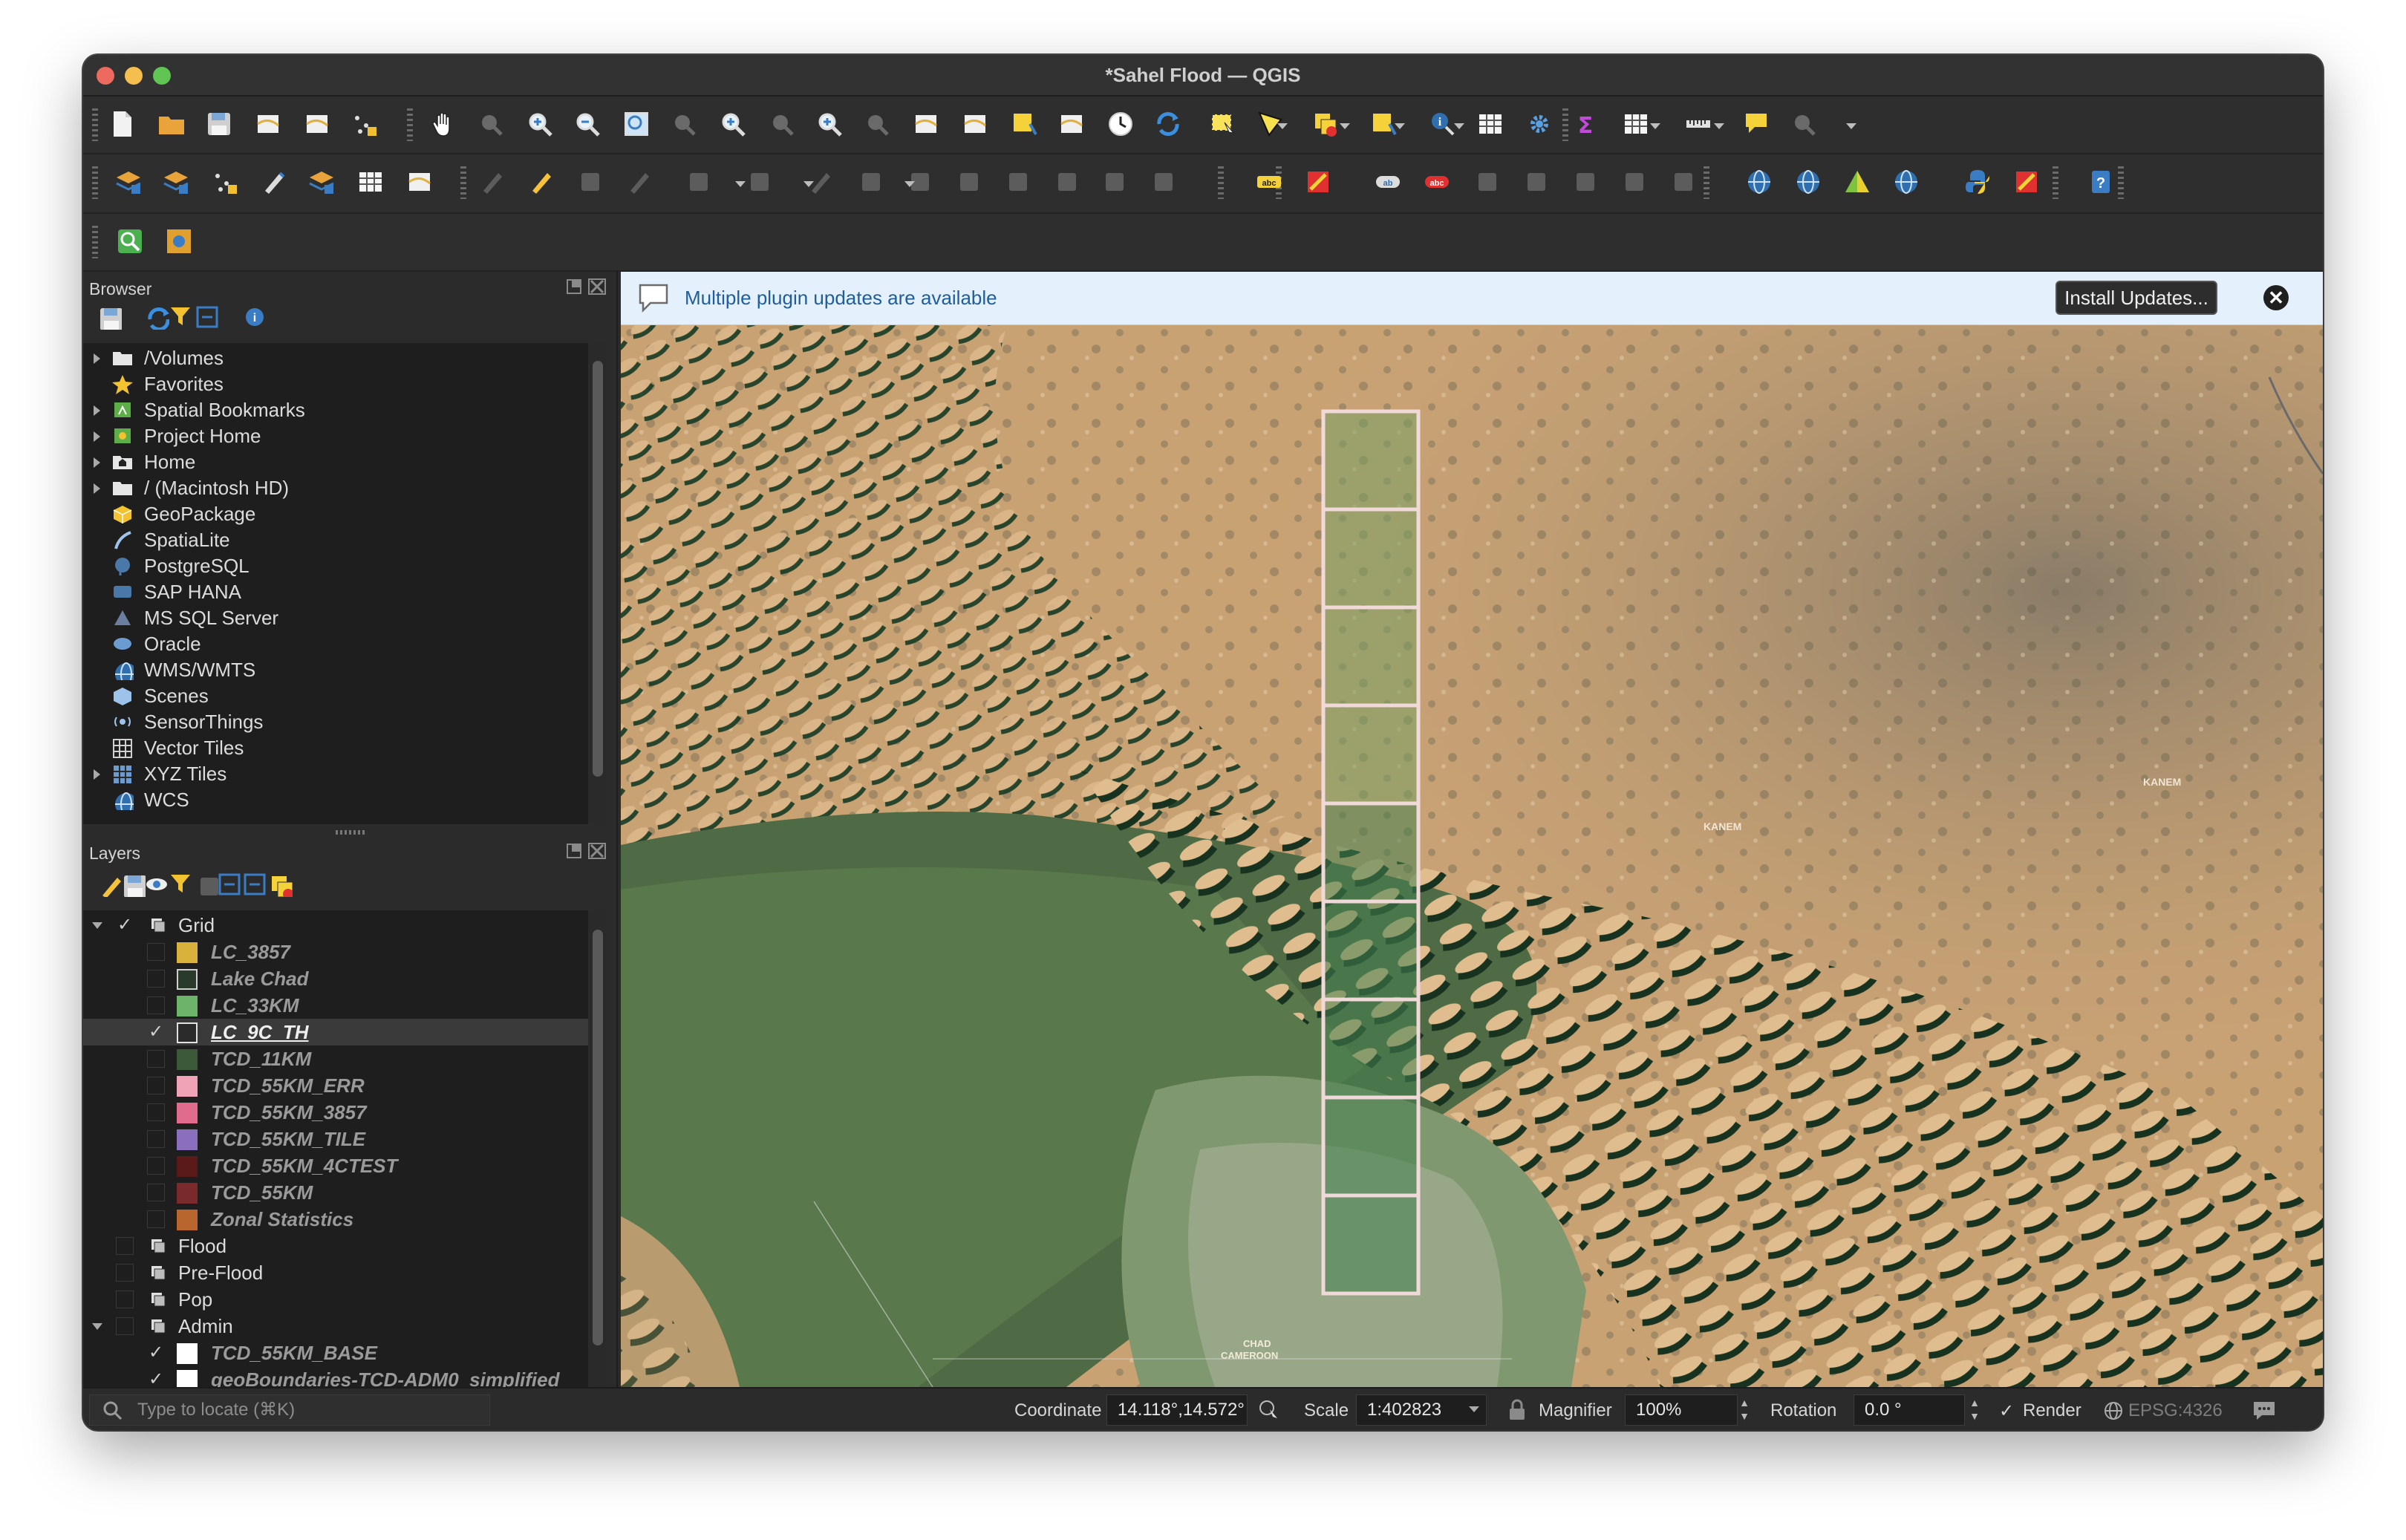 Image resolution: width=2406 pixels, height=1540 pixels. Describe the element at coordinates (636, 124) in the screenshot. I see `zoom-full-icon` at that location.